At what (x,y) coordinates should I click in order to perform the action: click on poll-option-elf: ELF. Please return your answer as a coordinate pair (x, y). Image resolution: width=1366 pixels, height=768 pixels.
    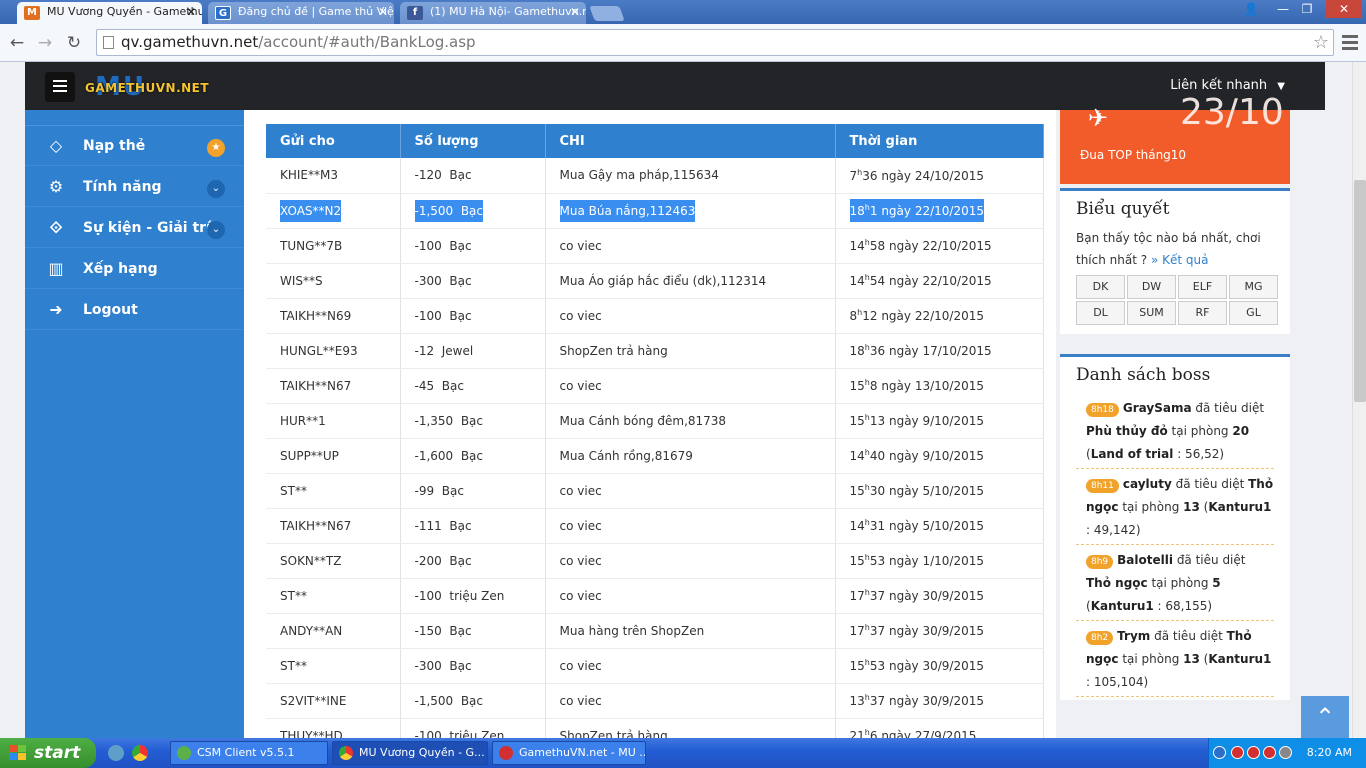
    Looking at the image, I should click on (1202, 287).